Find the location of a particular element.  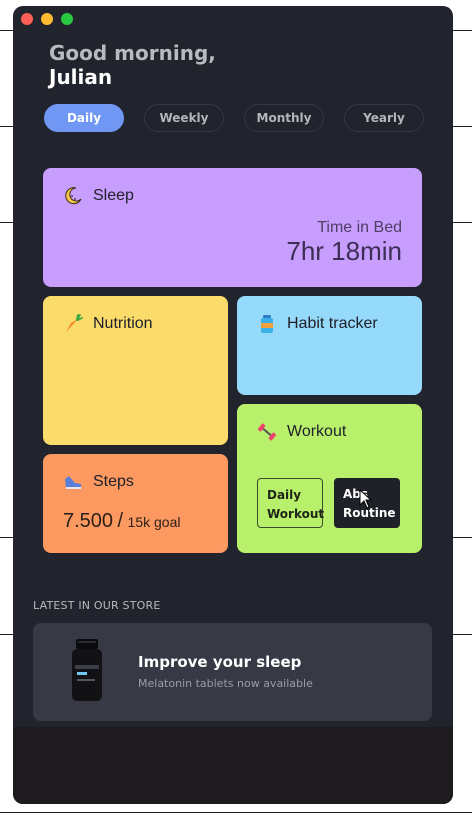

greeting: Good morning, Julian is located at coordinates (132, 65).